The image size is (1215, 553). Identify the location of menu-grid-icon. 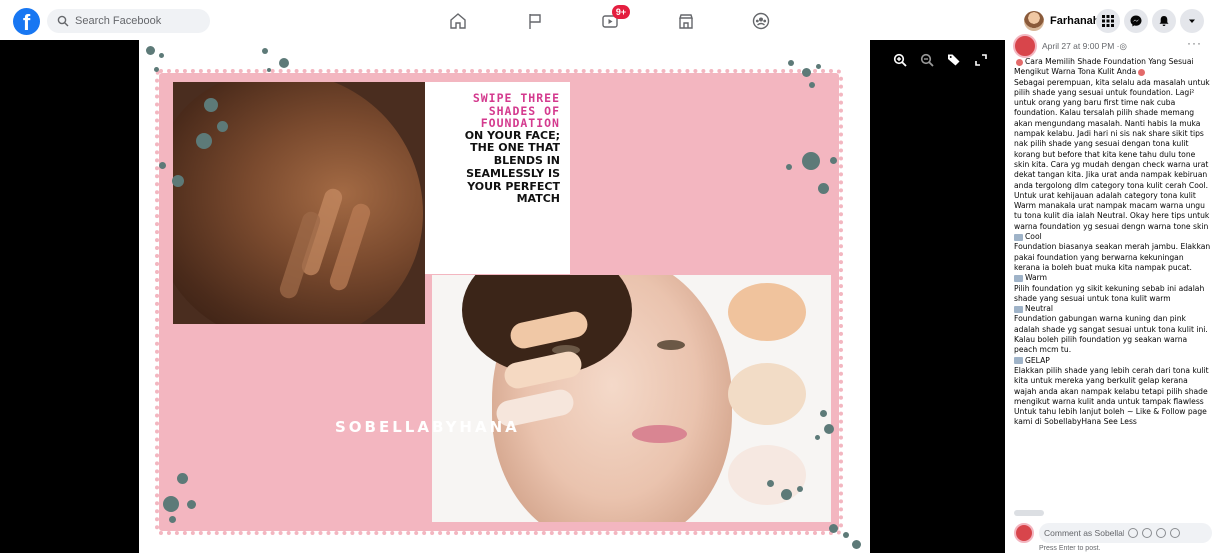
(1108, 21).